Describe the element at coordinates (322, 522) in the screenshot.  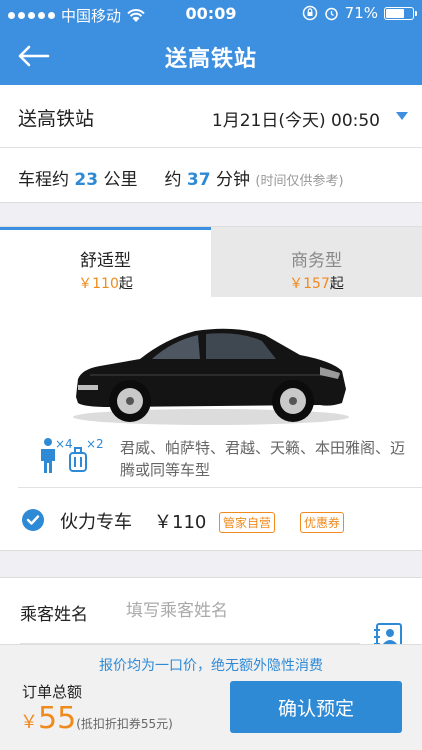
I see `service-tag-coupon: 优惠券` at that location.